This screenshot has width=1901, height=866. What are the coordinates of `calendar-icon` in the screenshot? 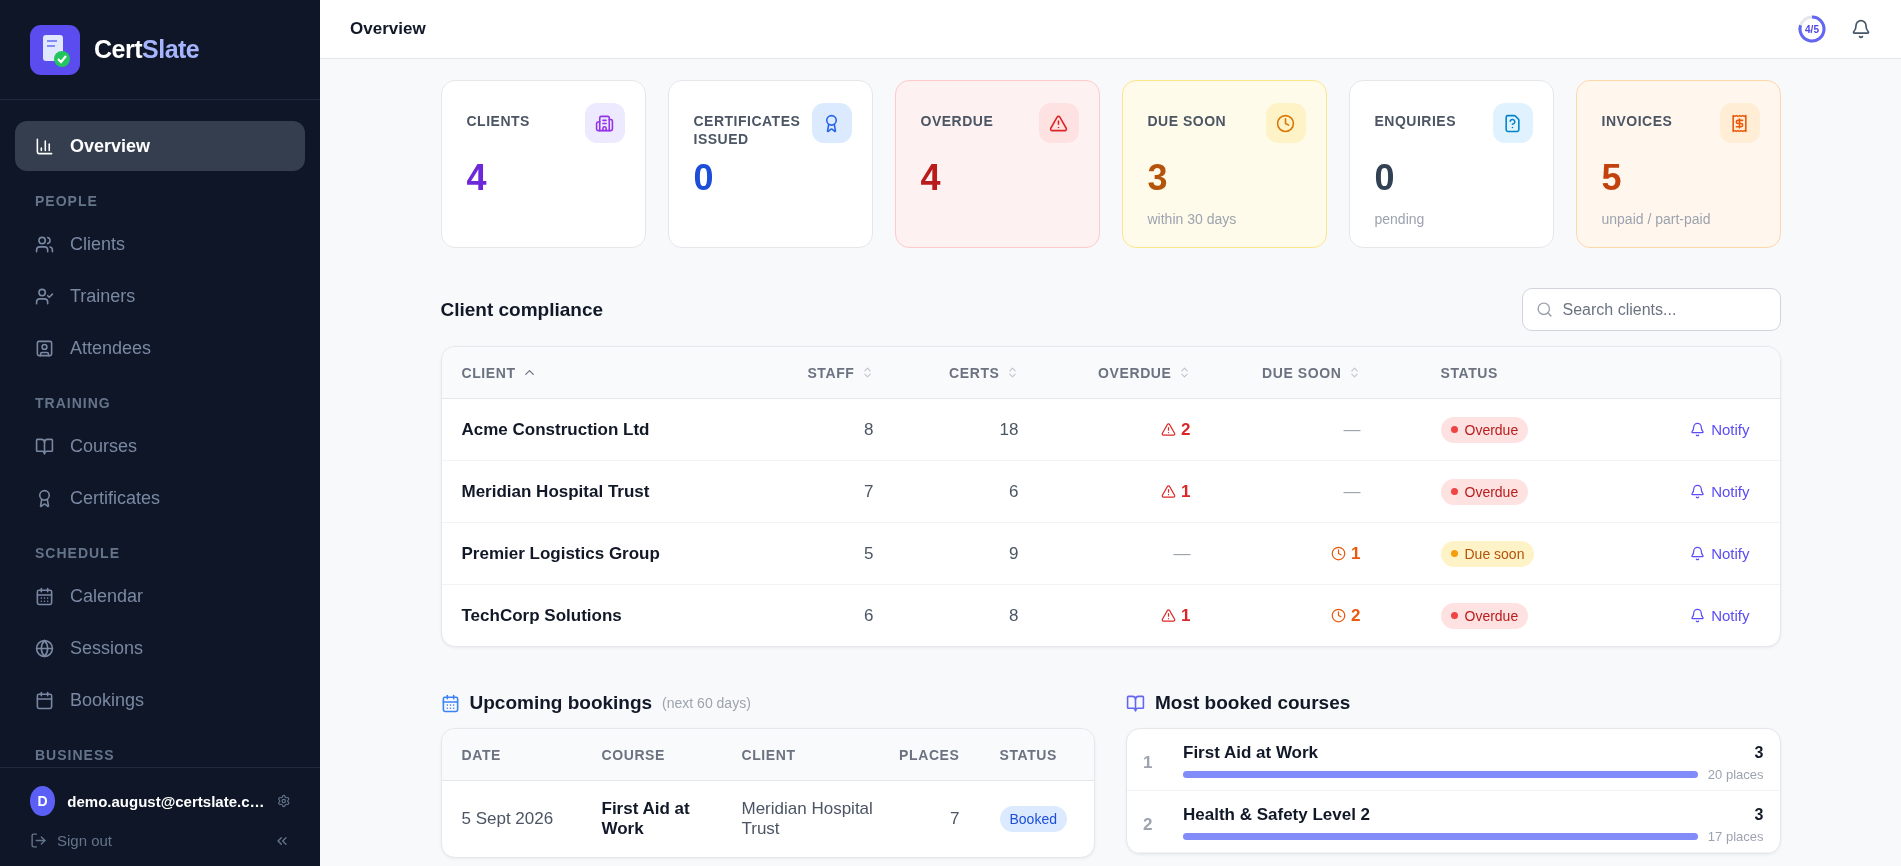 It's located at (44, 700).